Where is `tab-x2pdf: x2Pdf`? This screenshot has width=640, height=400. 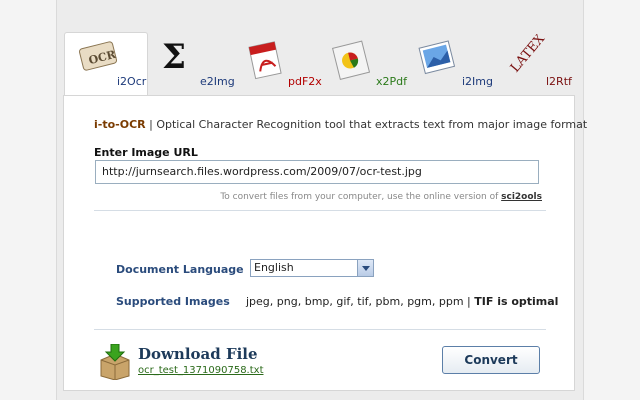 tab-x2pdf: x2Pdf is located at coordinates (370, 64).